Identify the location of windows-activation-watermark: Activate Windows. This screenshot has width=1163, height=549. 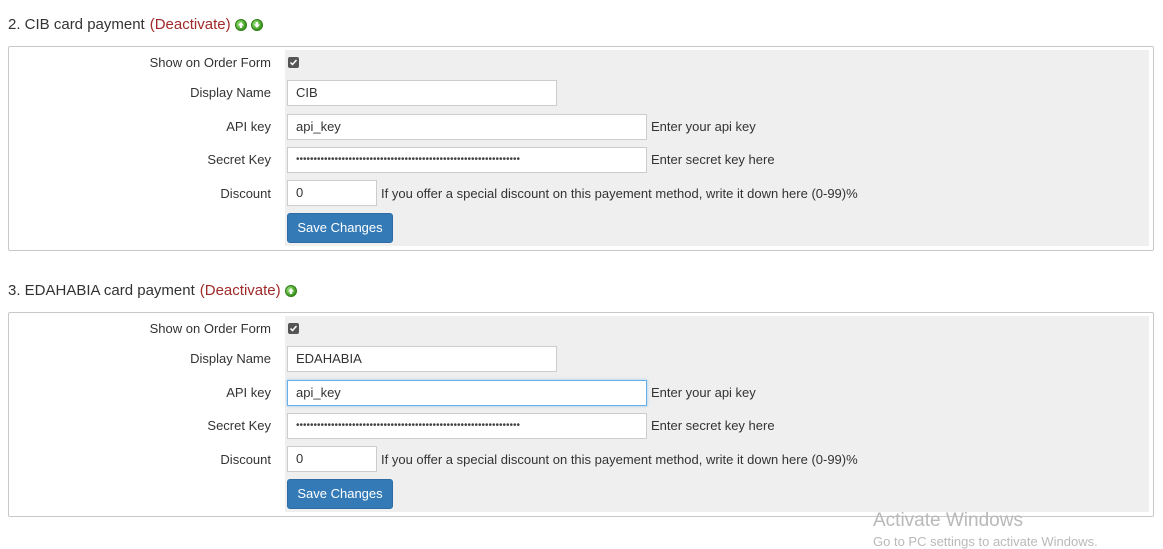
(948, 520).